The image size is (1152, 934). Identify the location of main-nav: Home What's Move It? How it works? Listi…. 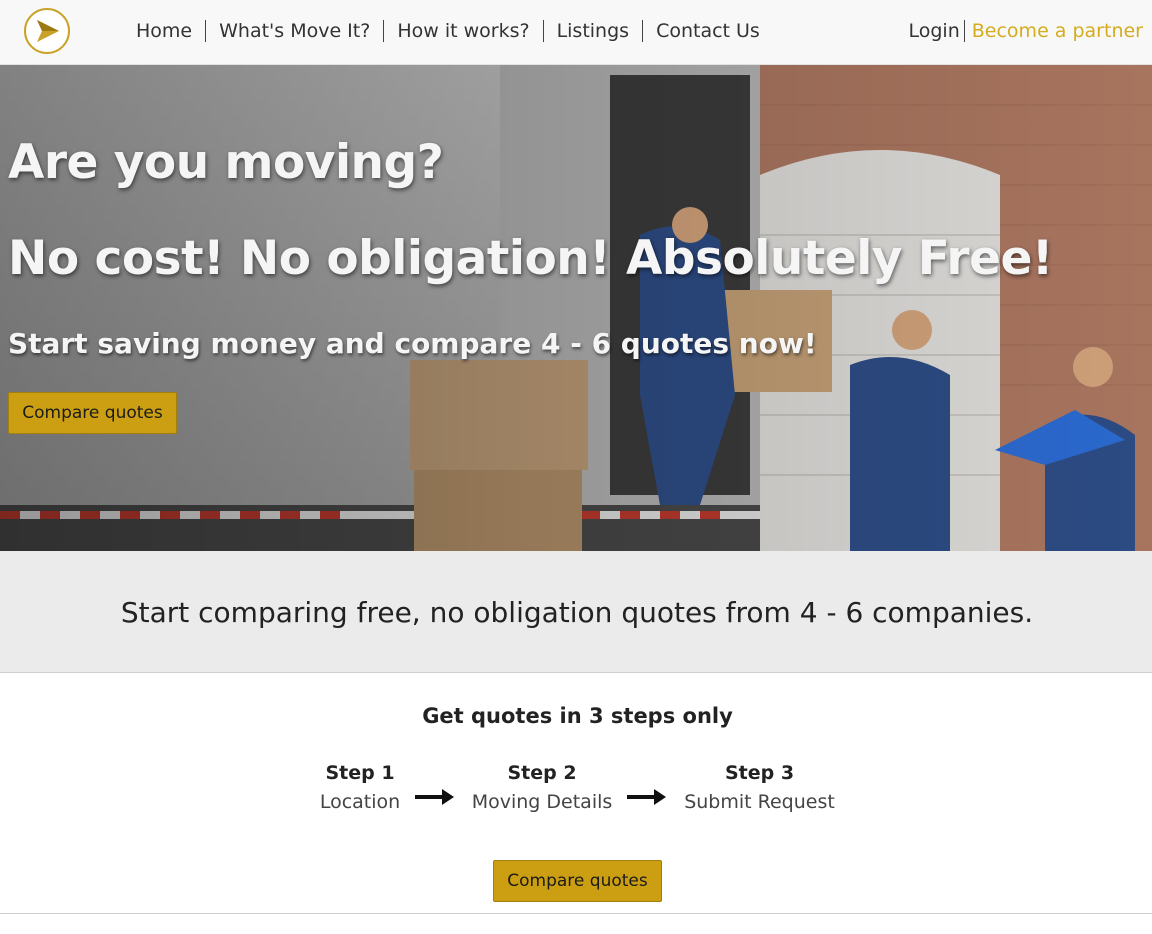
(448, 31).